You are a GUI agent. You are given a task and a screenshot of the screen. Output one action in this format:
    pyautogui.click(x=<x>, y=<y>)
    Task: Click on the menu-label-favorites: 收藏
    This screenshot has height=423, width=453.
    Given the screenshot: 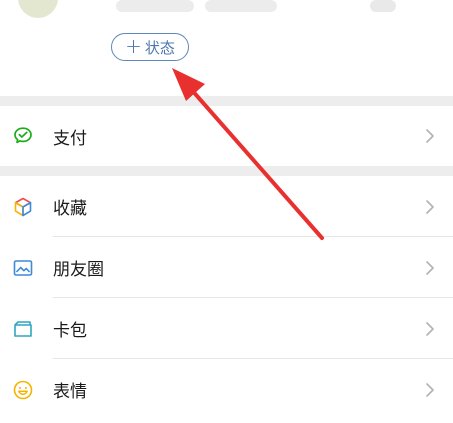 What is the action you would take?
    pyautogui.click(x=70, y=209)
    